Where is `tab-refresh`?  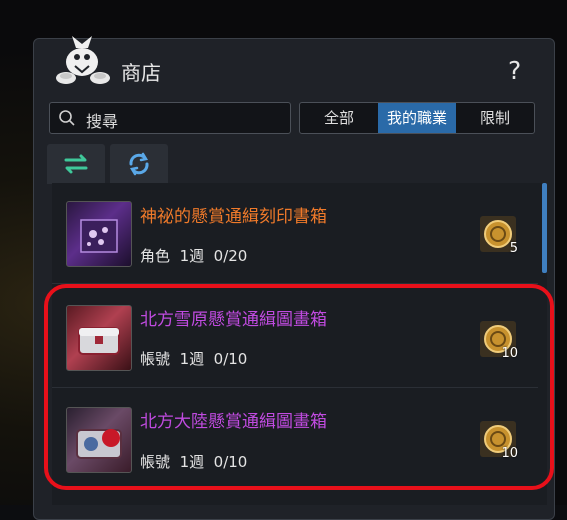 tab-refresh is located at coordinates (139, 164).